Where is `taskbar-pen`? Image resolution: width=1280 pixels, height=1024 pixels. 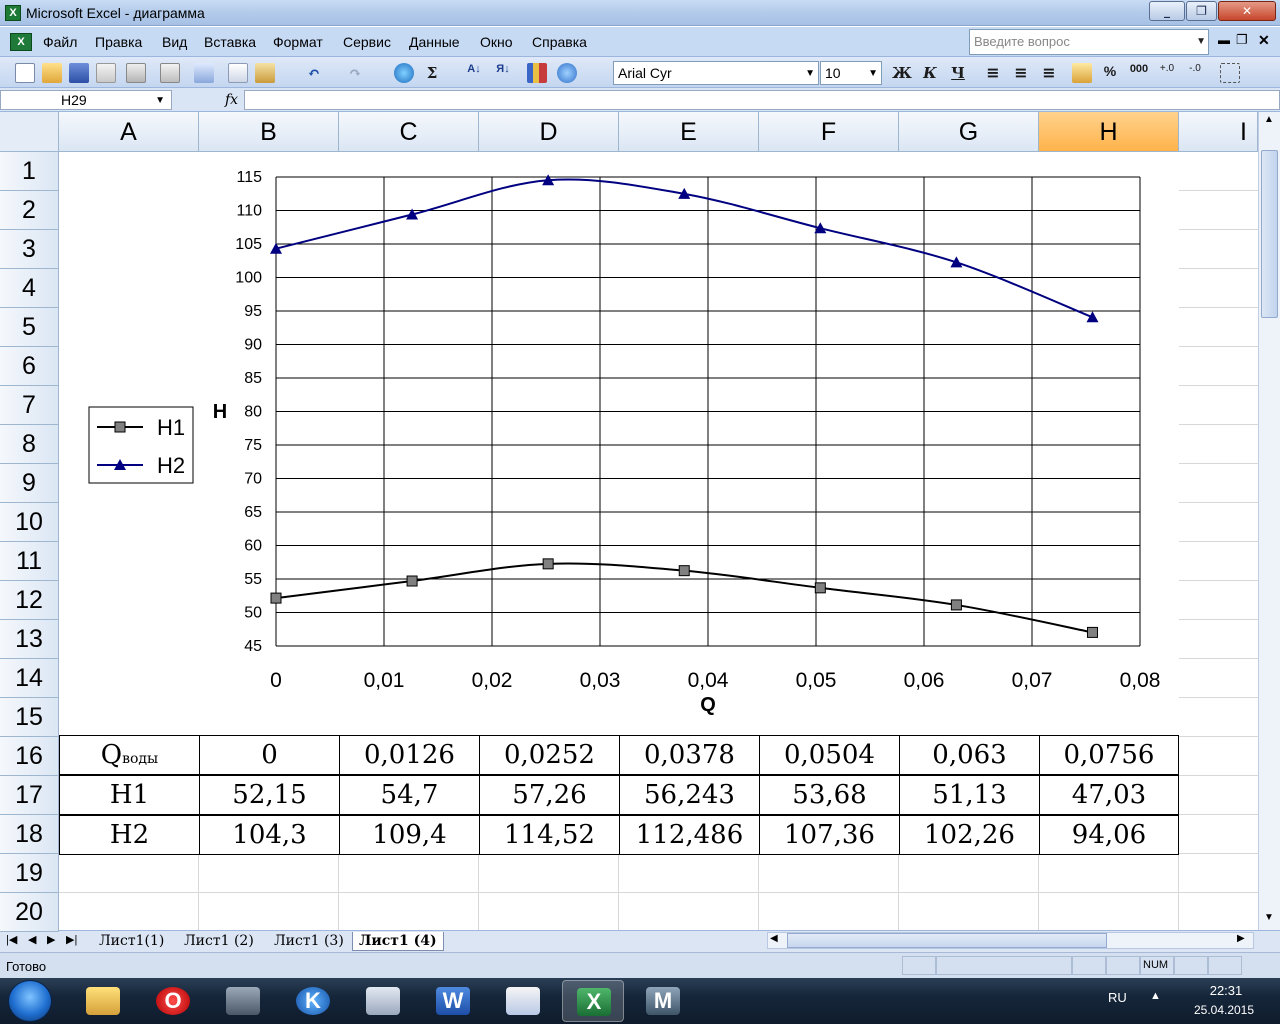 taskbar-pen is located at coordinates (523, 1001).